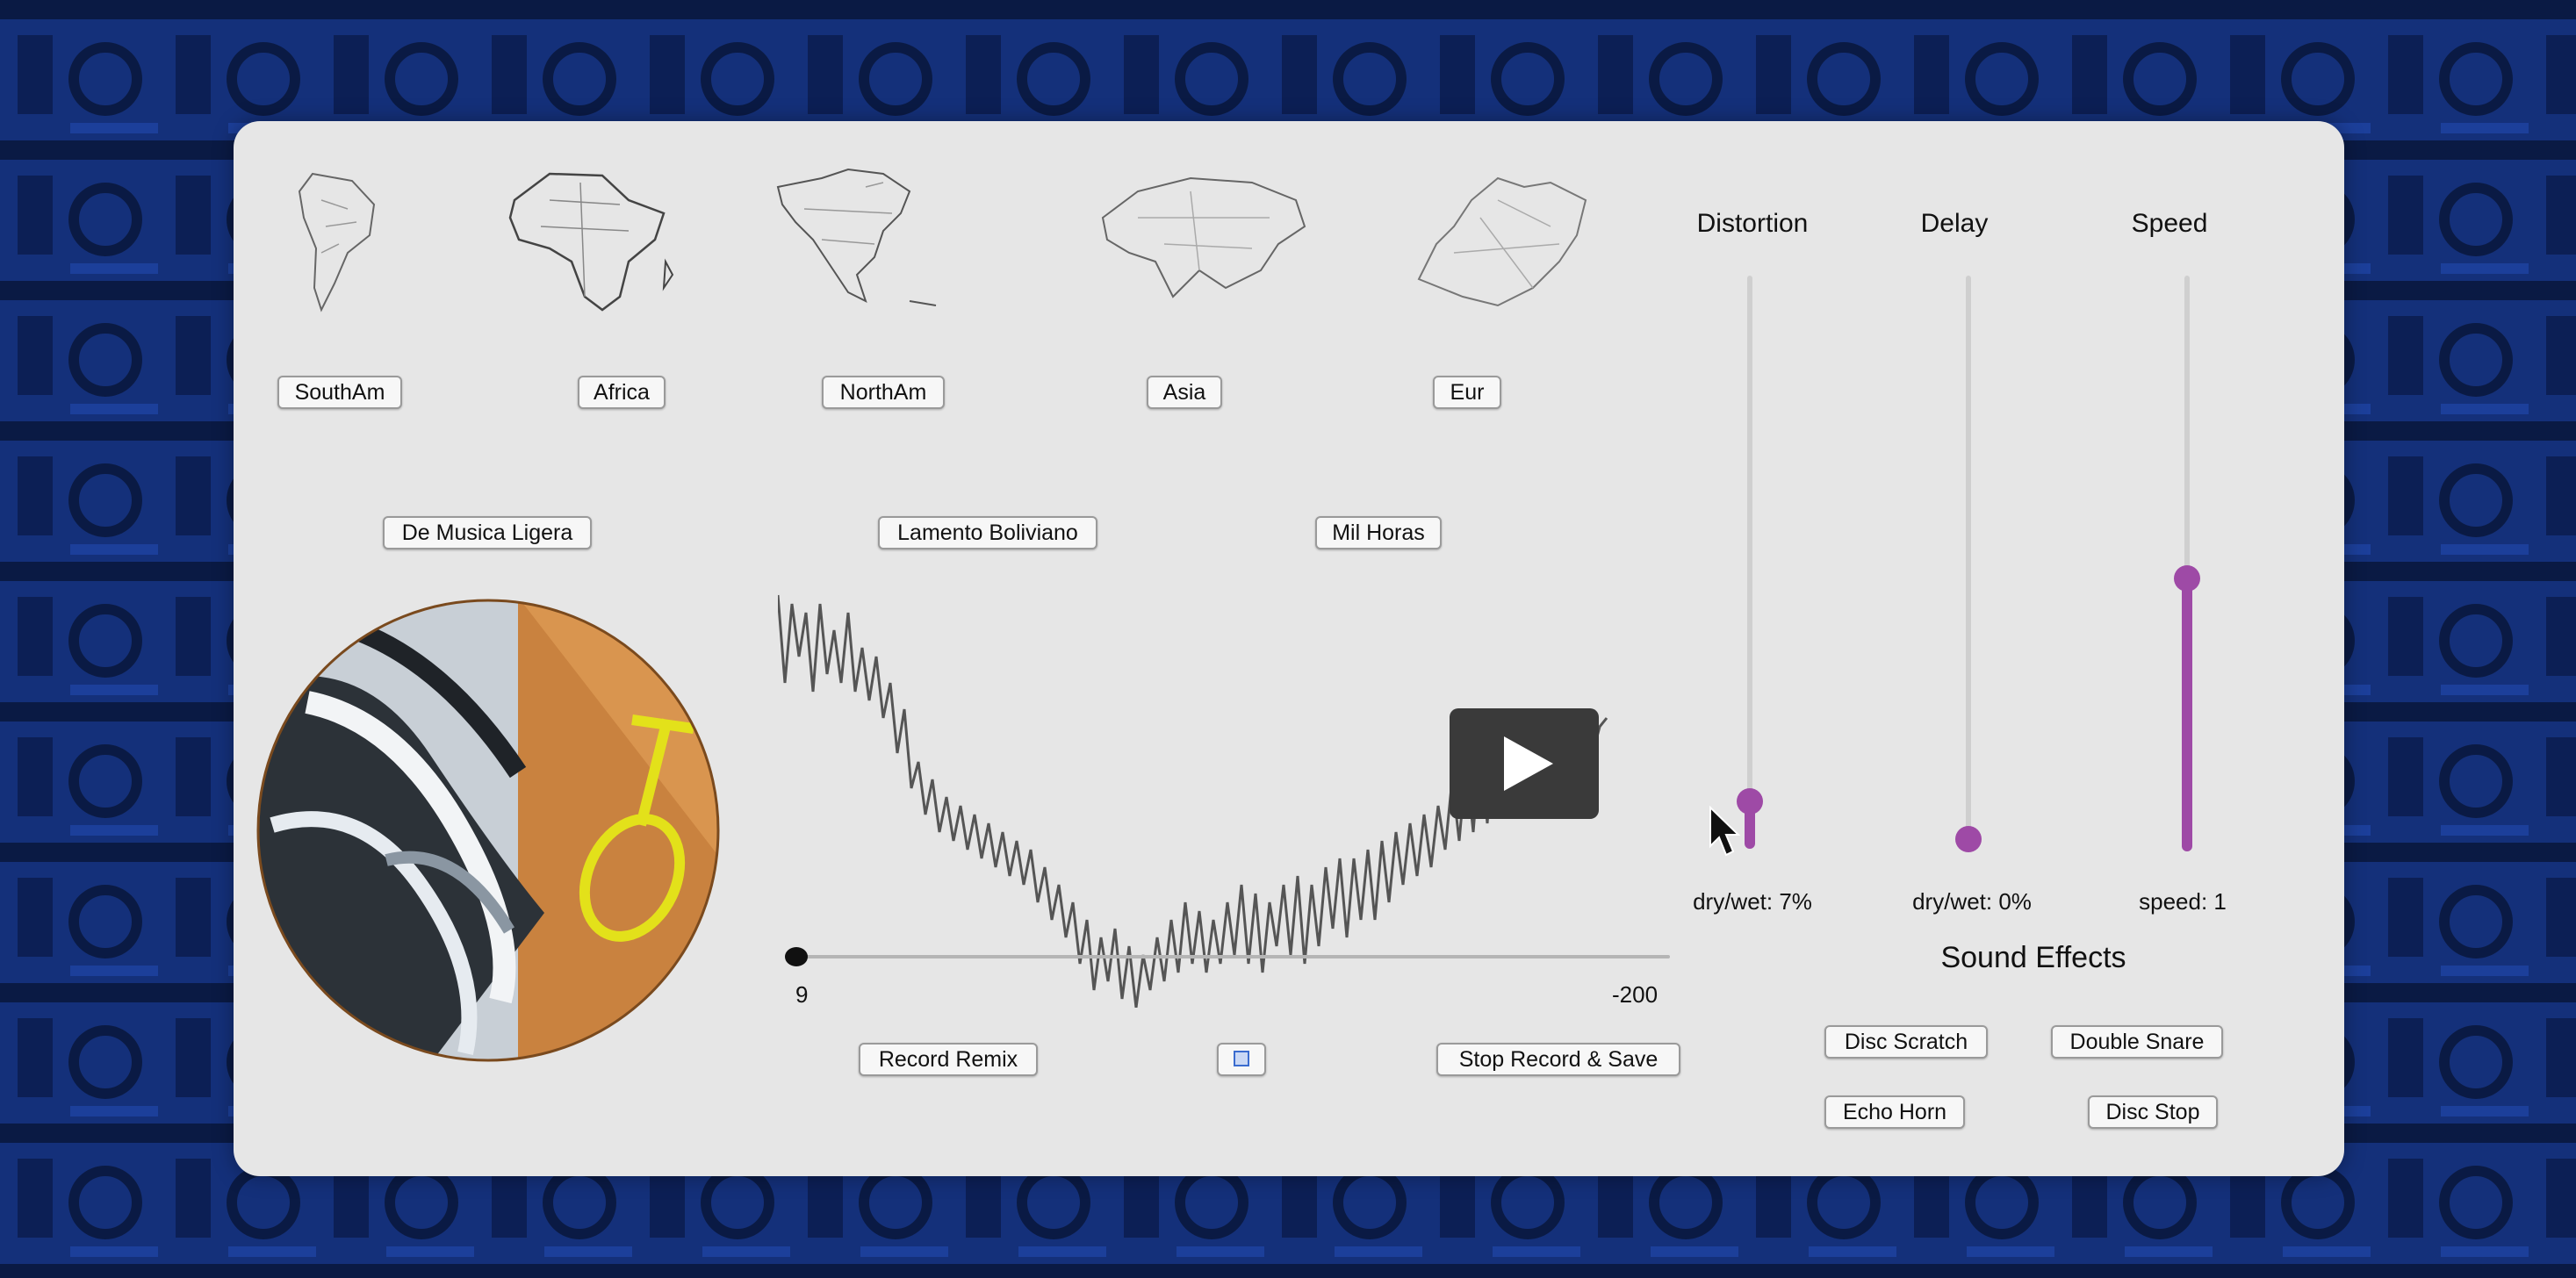 The width and height of the screenshot is (2576, 1278). Describe the element at coordinates (1231, 957) in the screenshot. I see `scrubber-track` at that location.